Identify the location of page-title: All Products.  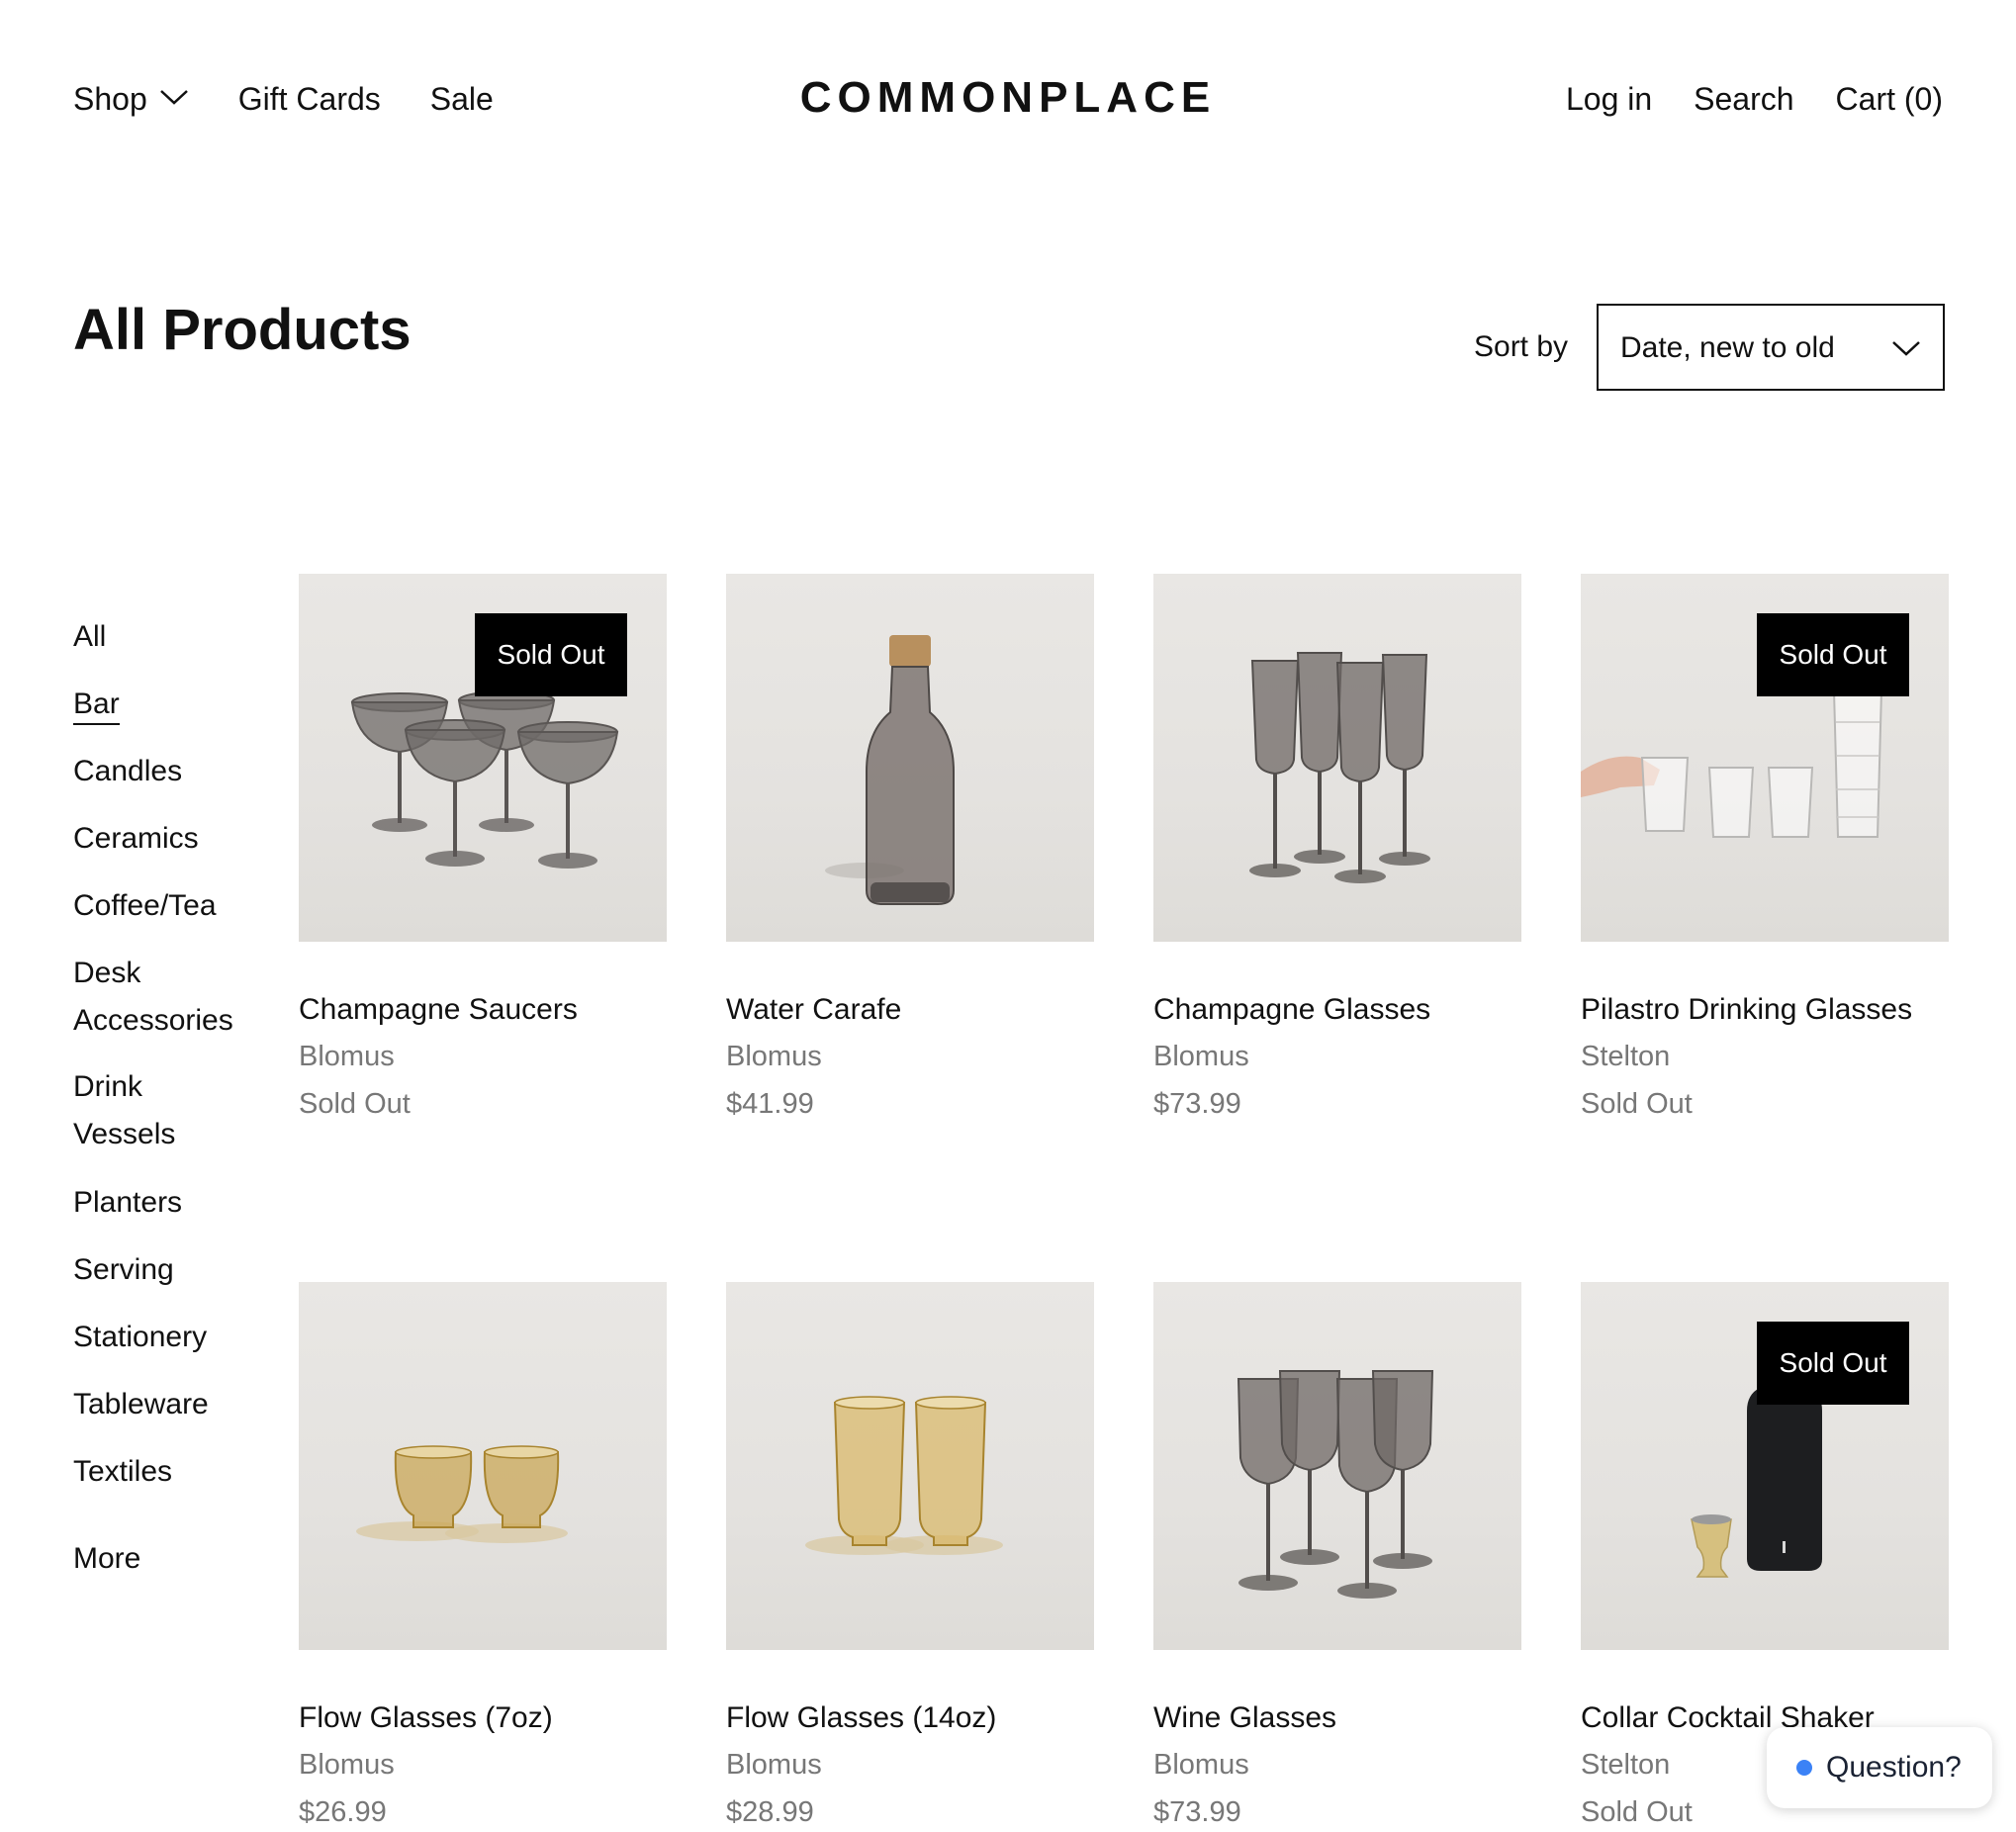
(242, 330).